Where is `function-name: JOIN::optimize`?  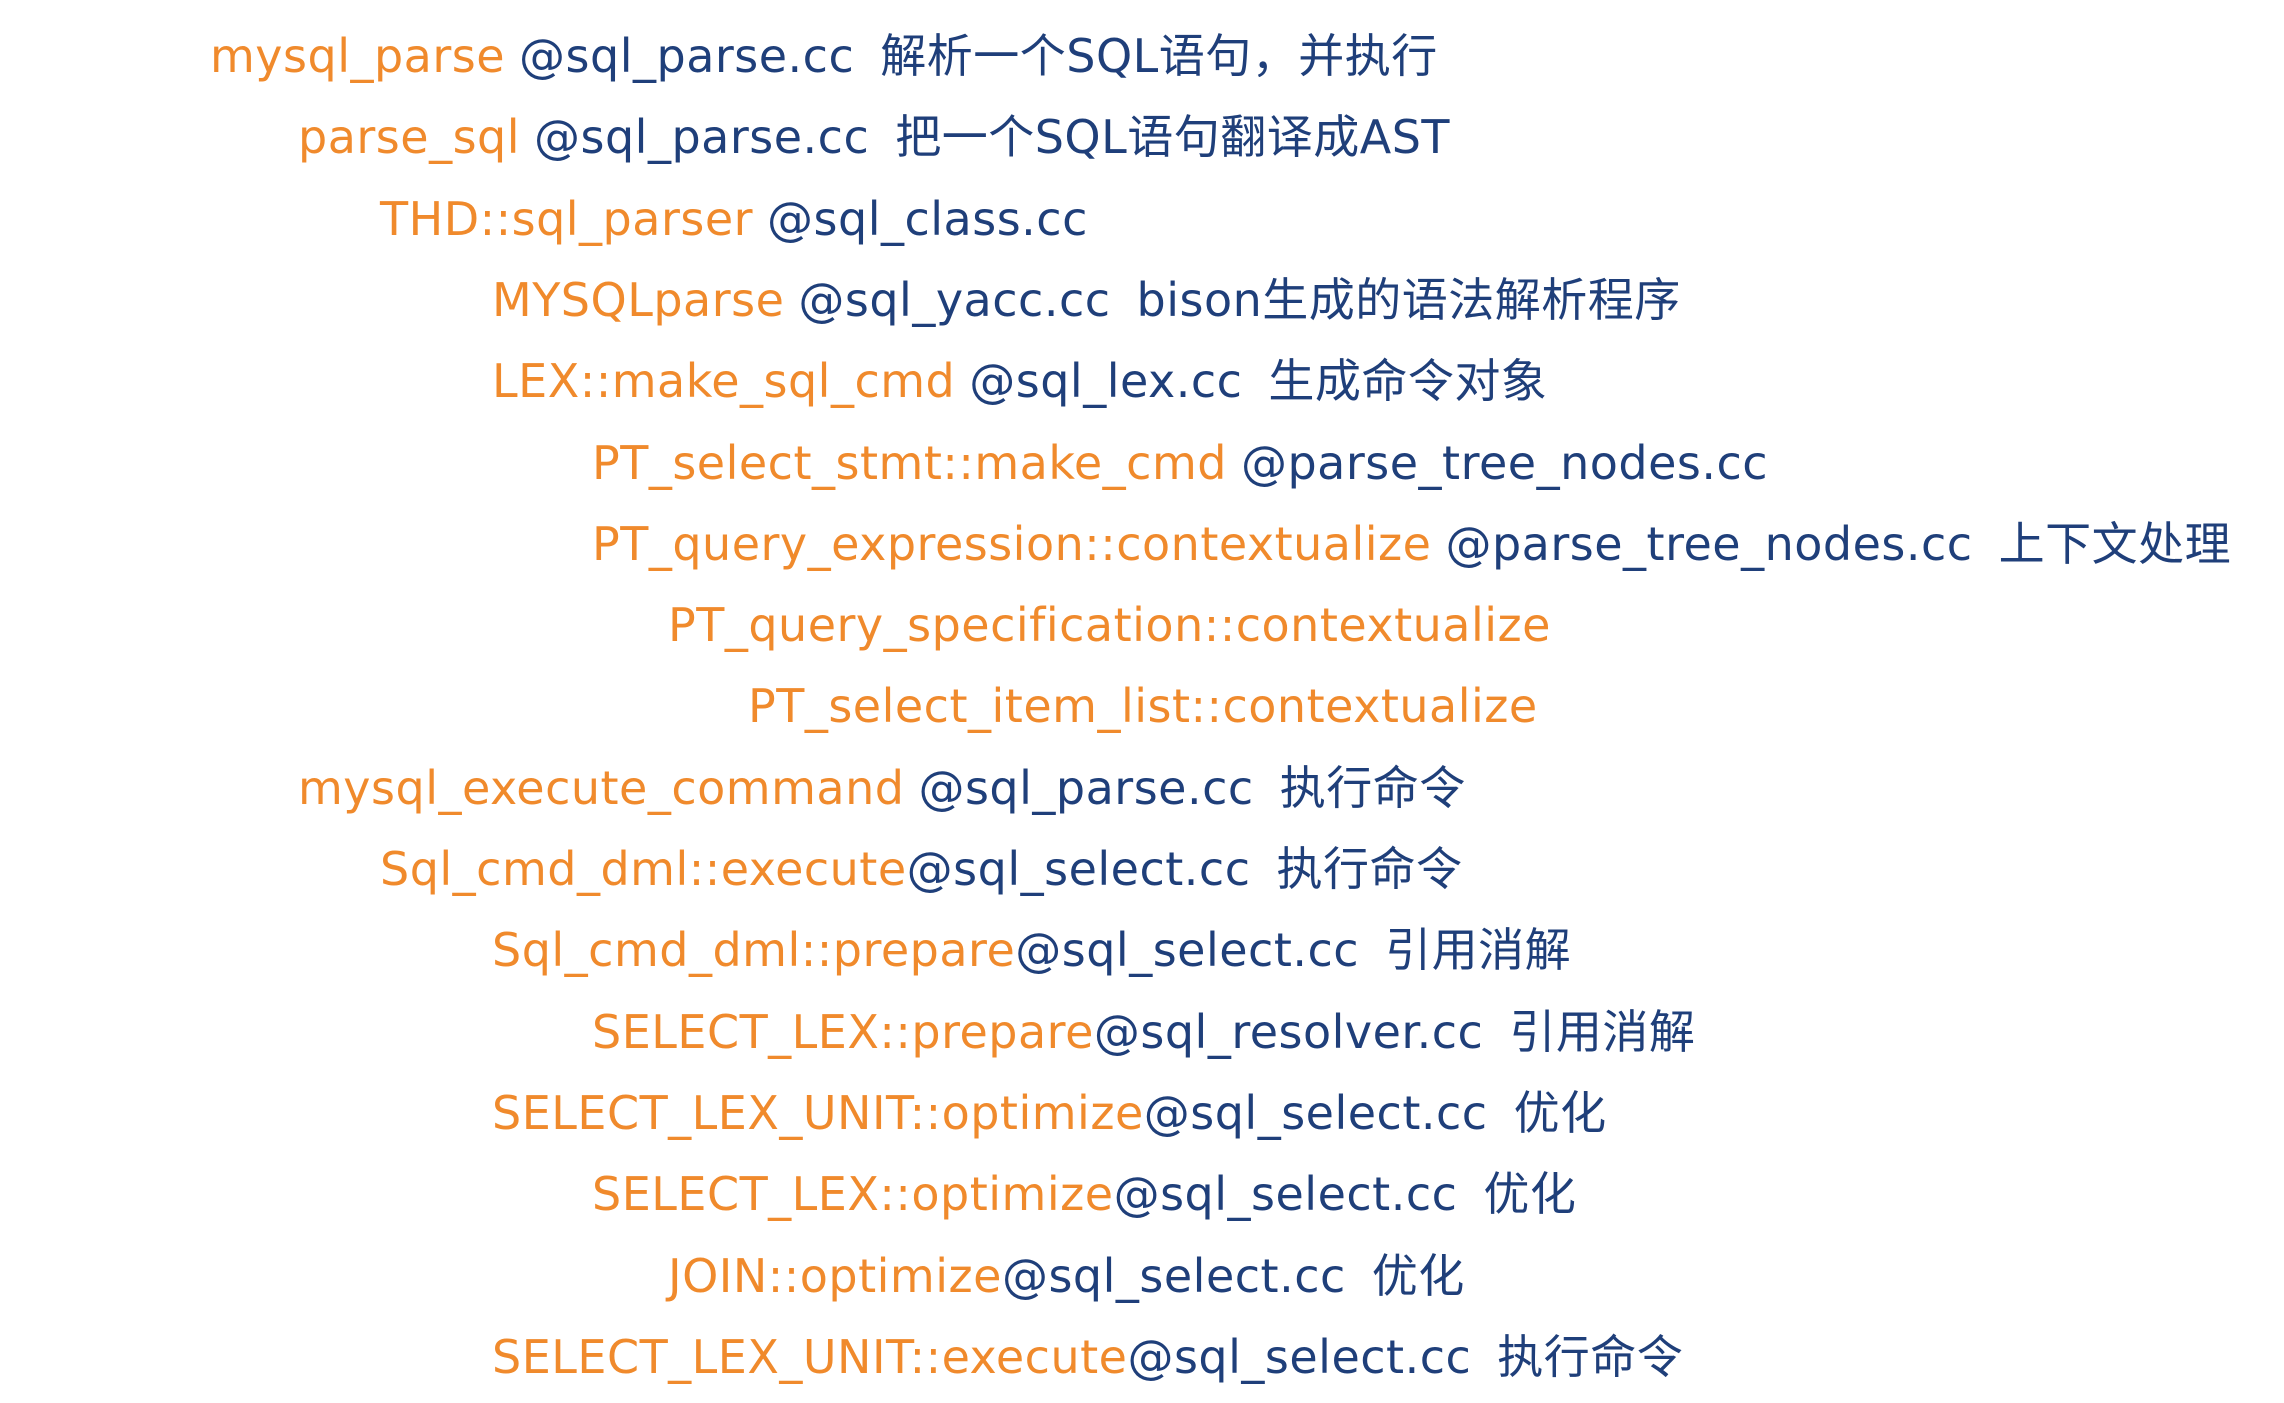
function-name: JOIN::optimize is located at coordinates (835, 1275).